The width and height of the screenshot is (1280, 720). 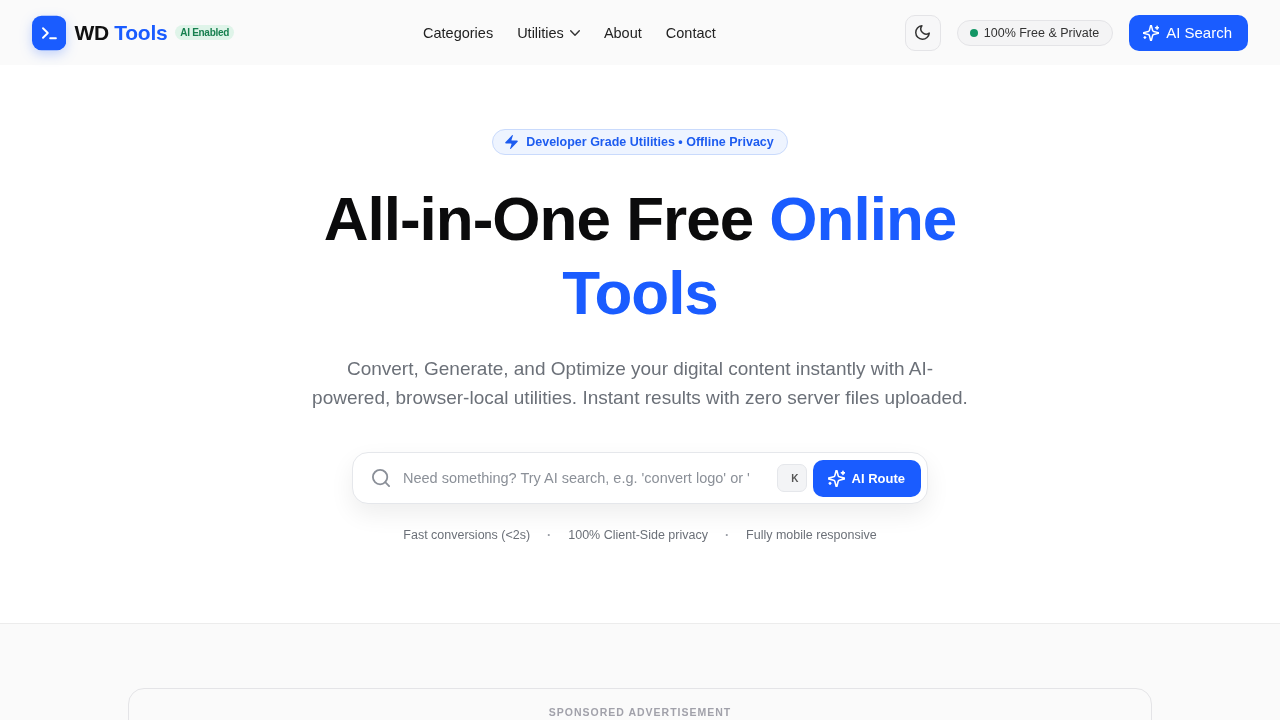 I want to click on ai-enabled-badge: AI Enabled, so click(x=204, y=32).